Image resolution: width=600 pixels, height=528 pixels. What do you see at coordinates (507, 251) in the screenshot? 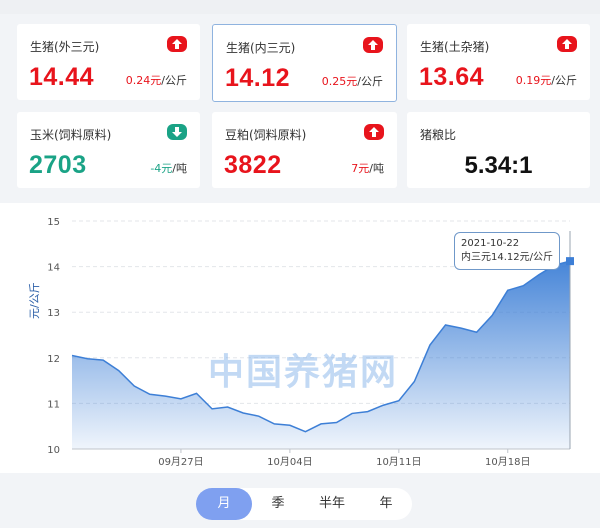
I see `chart-tooltip: 2021-10-22 内三元14.12元/公斤` at bounding box center [507, 251].